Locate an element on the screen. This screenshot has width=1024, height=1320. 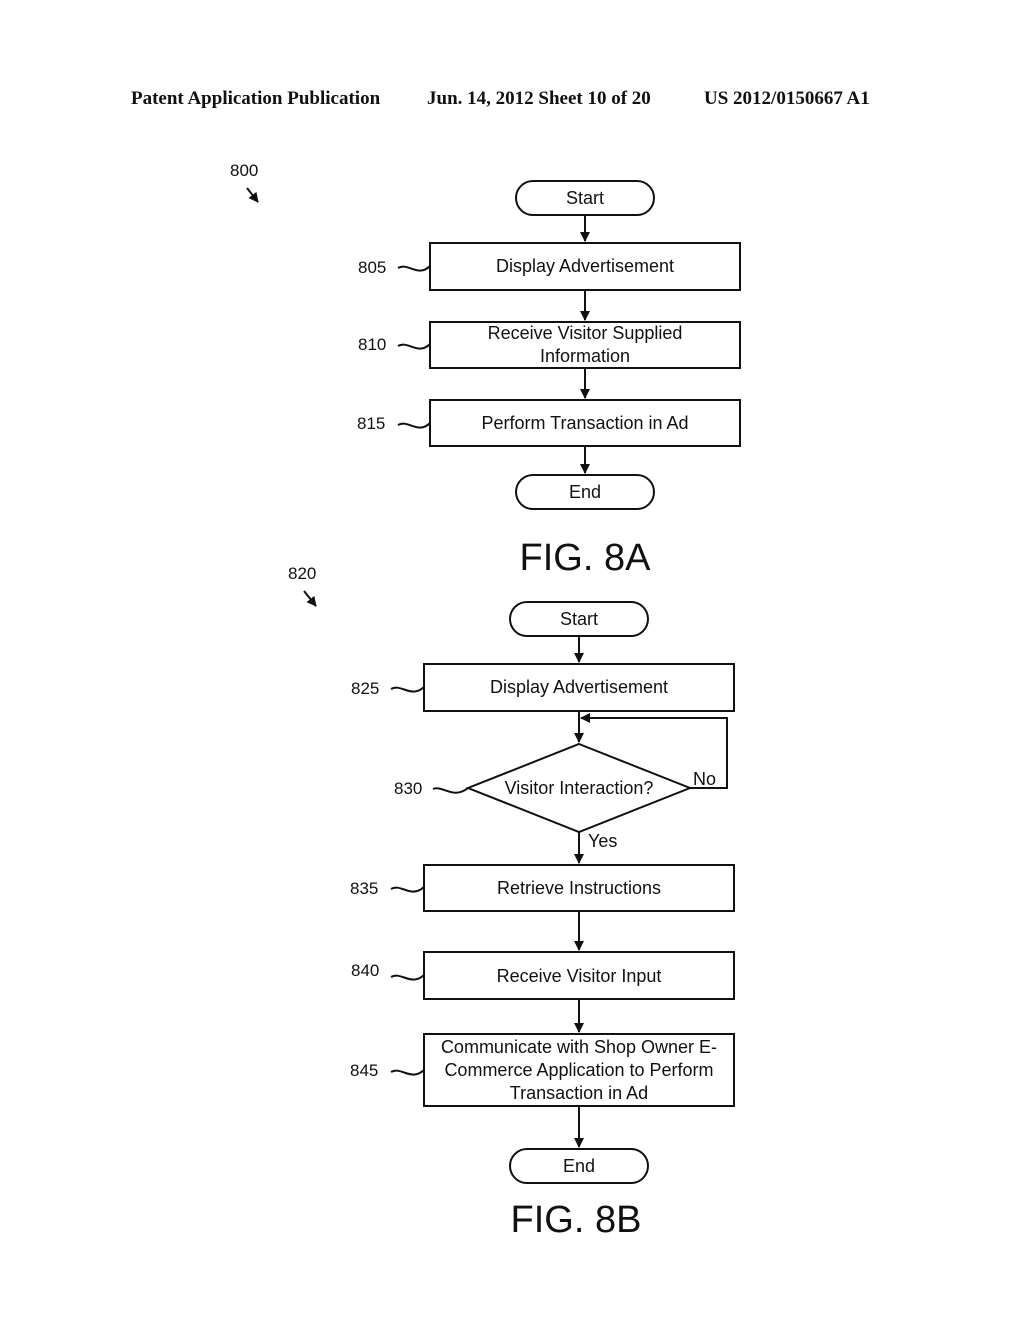
step-805-label: Display Advertisement is located at coordinates (585, 266).